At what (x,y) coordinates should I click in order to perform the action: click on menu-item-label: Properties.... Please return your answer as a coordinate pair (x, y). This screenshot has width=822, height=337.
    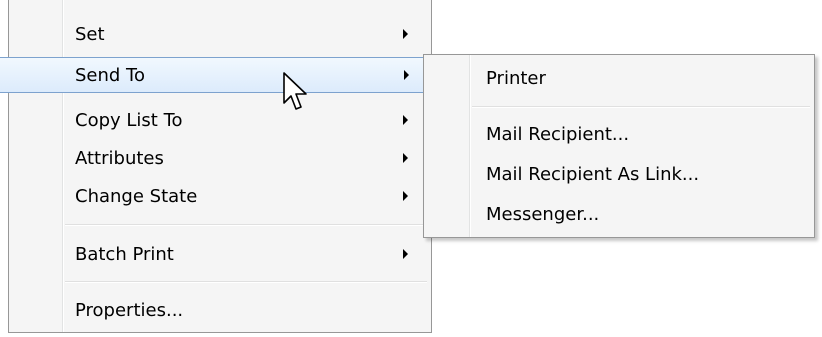
    Looking at the image, I should click on (129, 310).